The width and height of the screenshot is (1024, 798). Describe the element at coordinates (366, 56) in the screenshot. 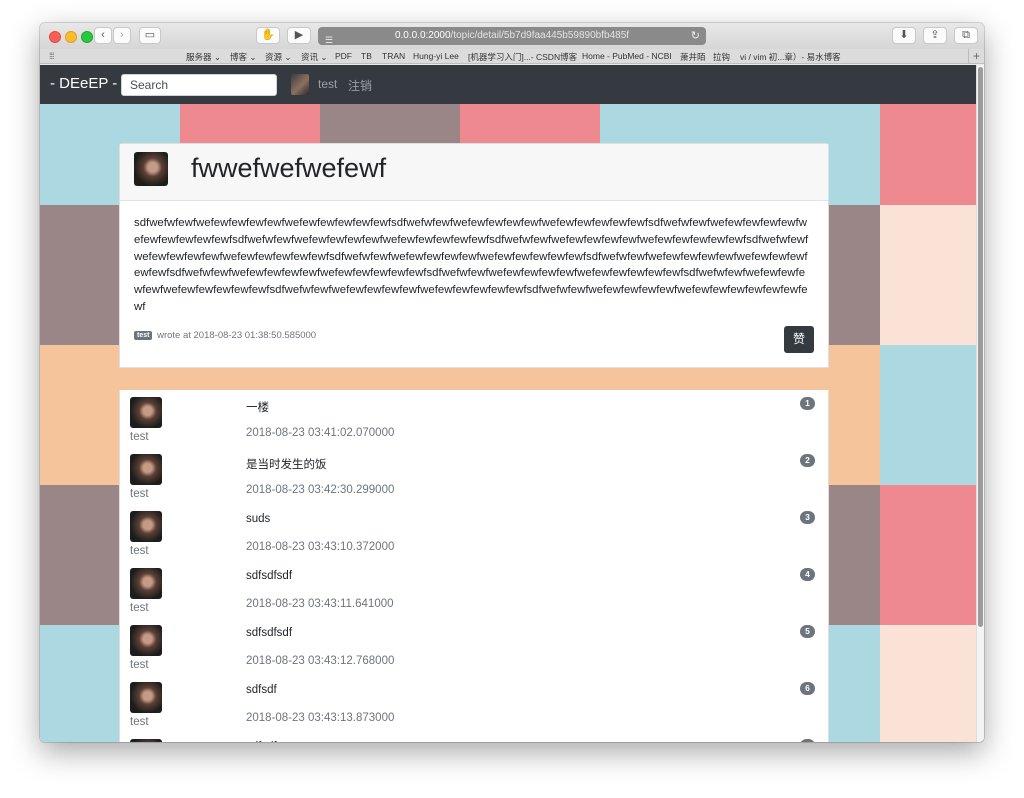

I see `bookmark-item: TB` at that location.